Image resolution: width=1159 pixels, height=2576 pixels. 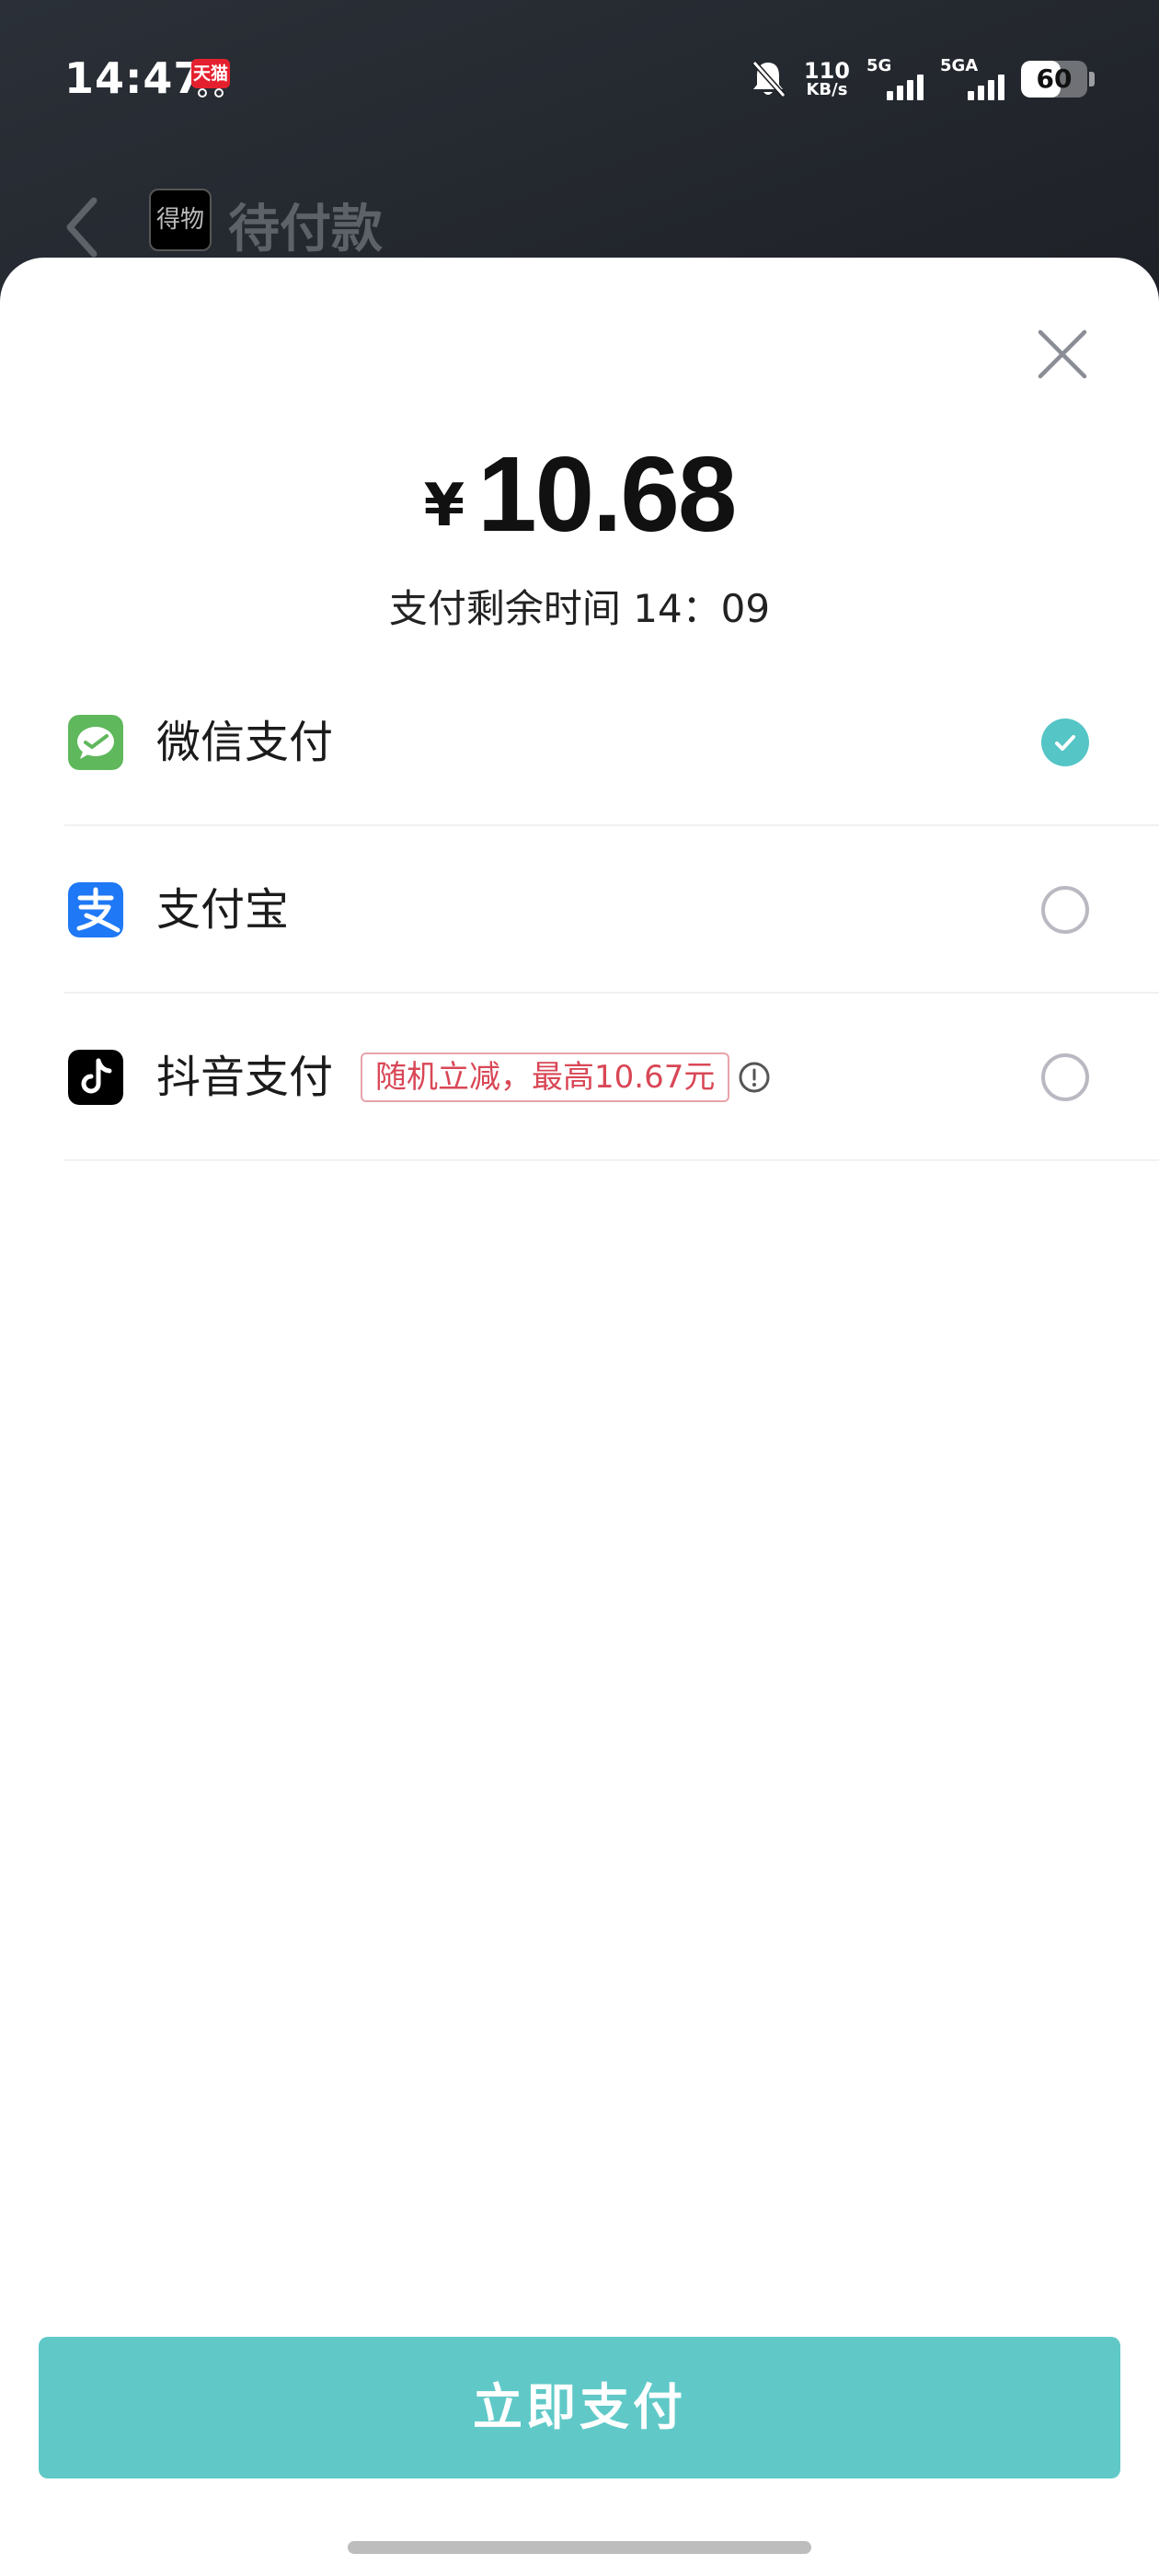 I want to click on status-indicators: 110 KB/s 5G 5GA 60, so click(x=922, y=79).